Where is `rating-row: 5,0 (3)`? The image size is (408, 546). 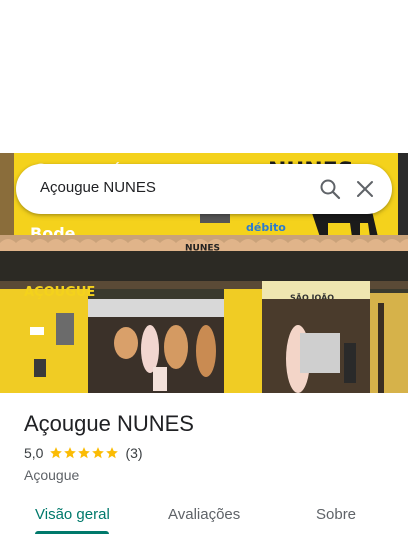 rating-row: 5,0 (3) is located at coordinates (83, 453).